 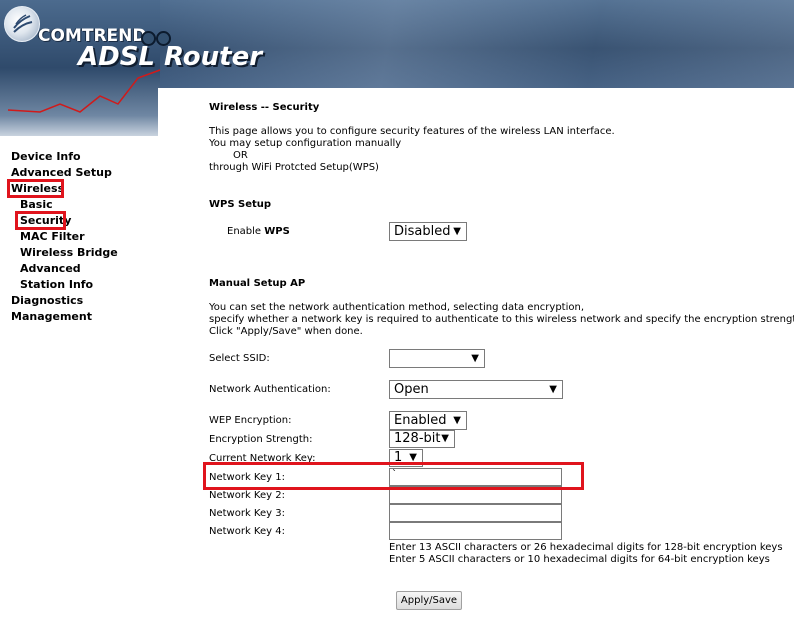 What do you see at coordinates (257, 283) in the screenshot?
I see `manual-heading: Manual Setup AP` at bounding box center [257, 283].